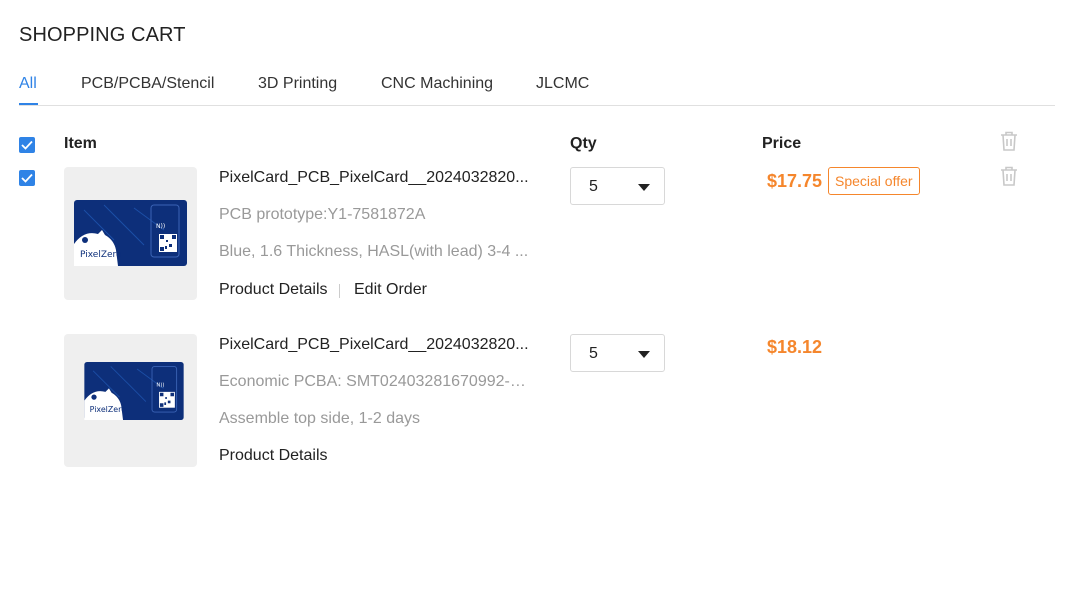 The width and height of the screenshot is (1071, 608). Describe the element at coordinates (583, 143) in the screenshot. I see `qty-column-header: Qty` at that location.